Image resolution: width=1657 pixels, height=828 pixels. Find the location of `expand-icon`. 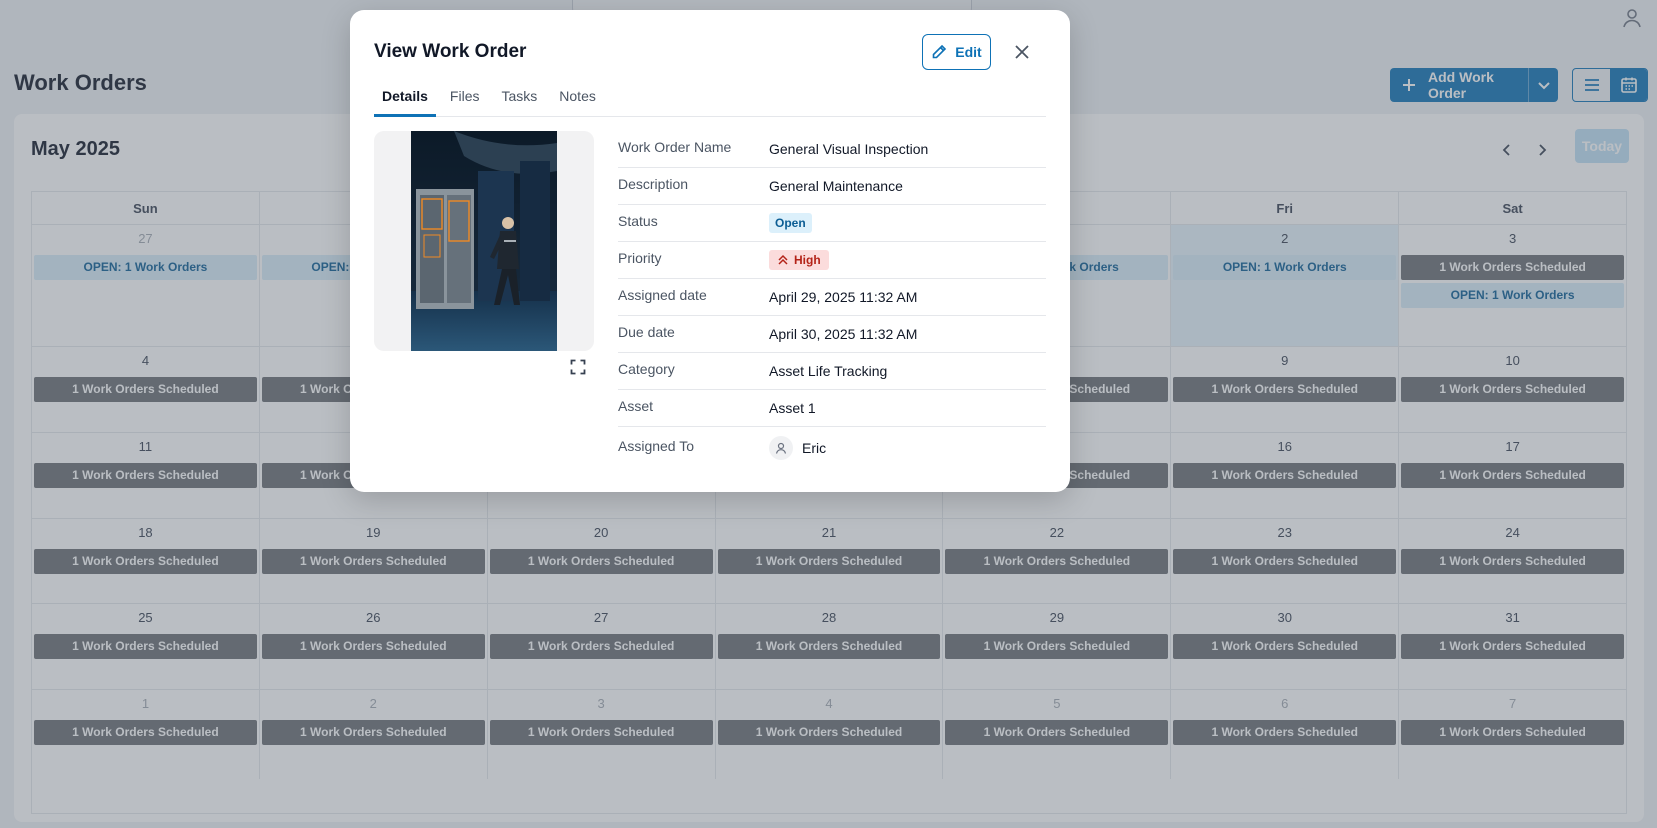

expand-icon is located at coordinates (578, 367).